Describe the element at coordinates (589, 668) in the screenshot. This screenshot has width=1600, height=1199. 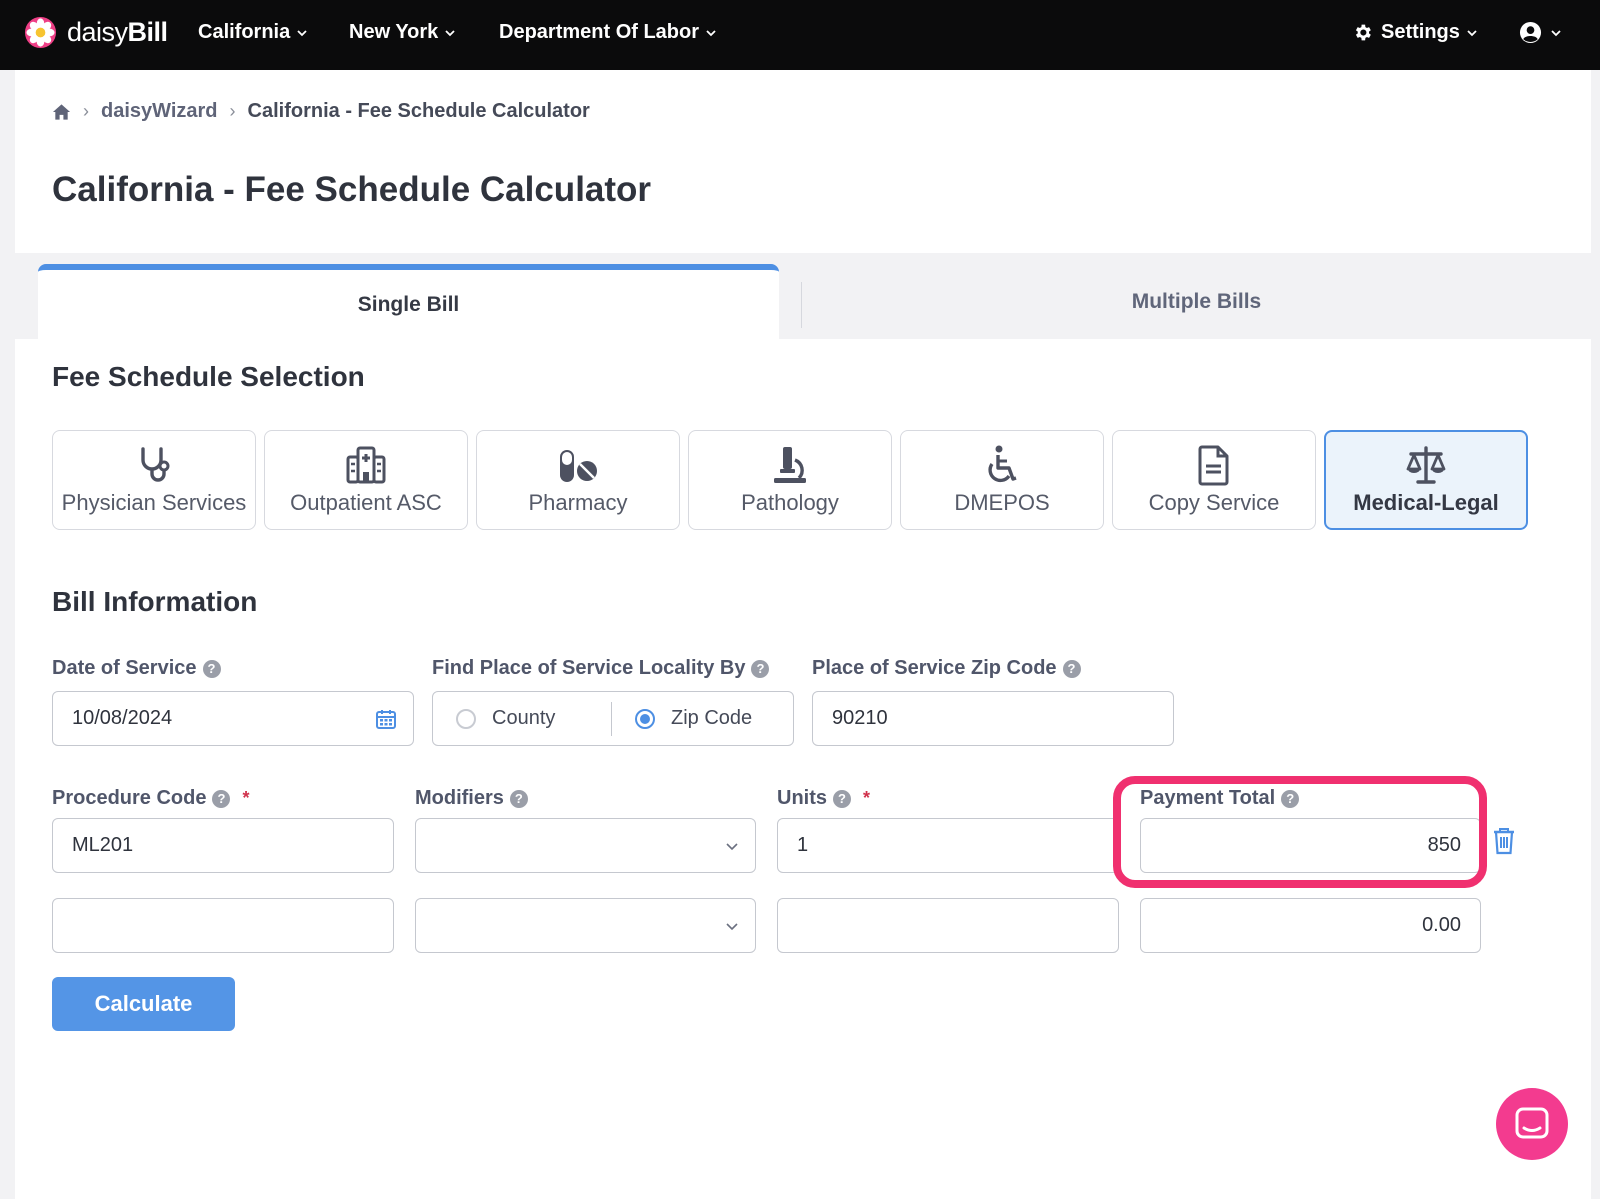
I see `label-text: Find Place of Service Locality By` at that location.